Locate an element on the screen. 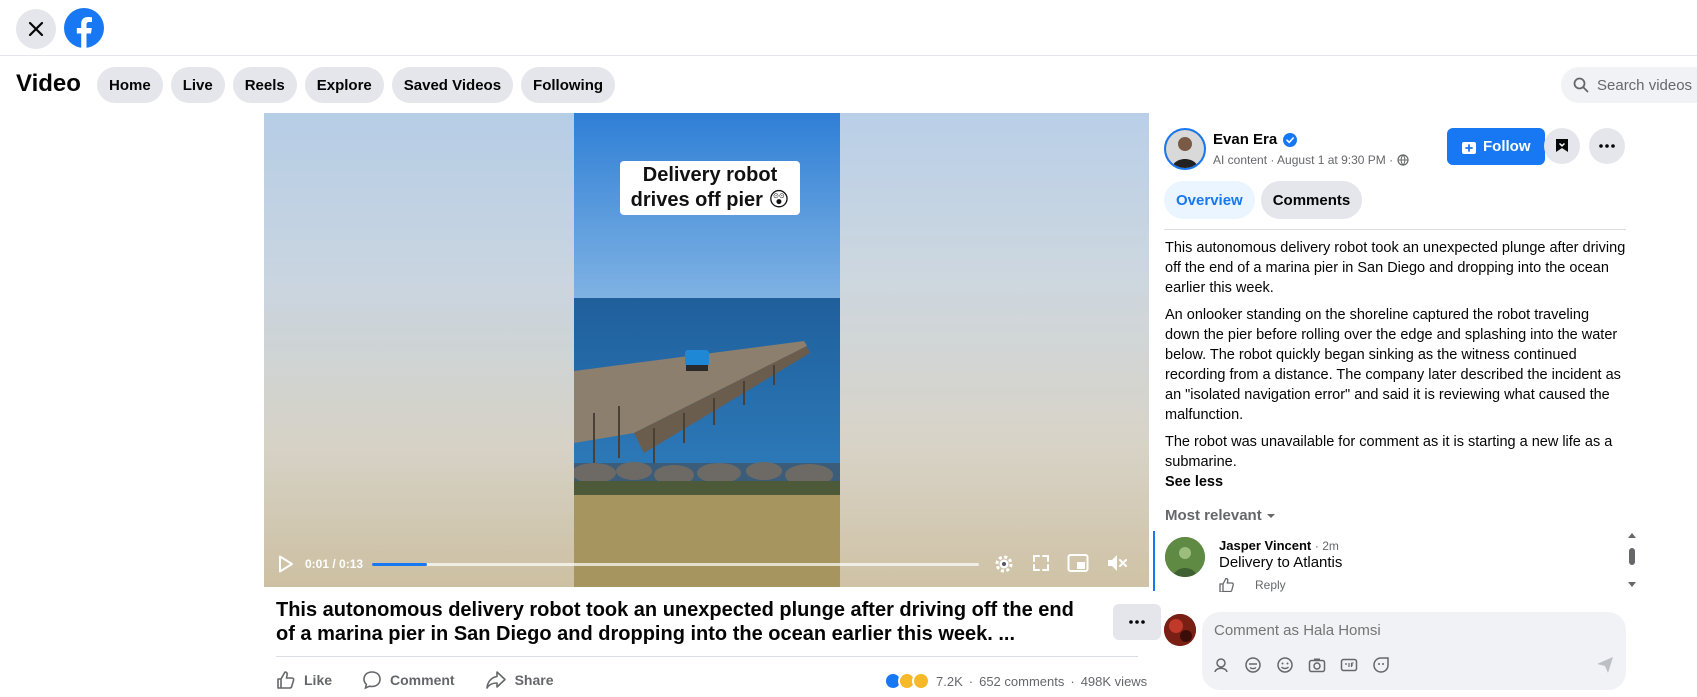 The height and width of the screenshot is (697, 1697). comment-time: · 2m is located at coordinates (1327, 546).